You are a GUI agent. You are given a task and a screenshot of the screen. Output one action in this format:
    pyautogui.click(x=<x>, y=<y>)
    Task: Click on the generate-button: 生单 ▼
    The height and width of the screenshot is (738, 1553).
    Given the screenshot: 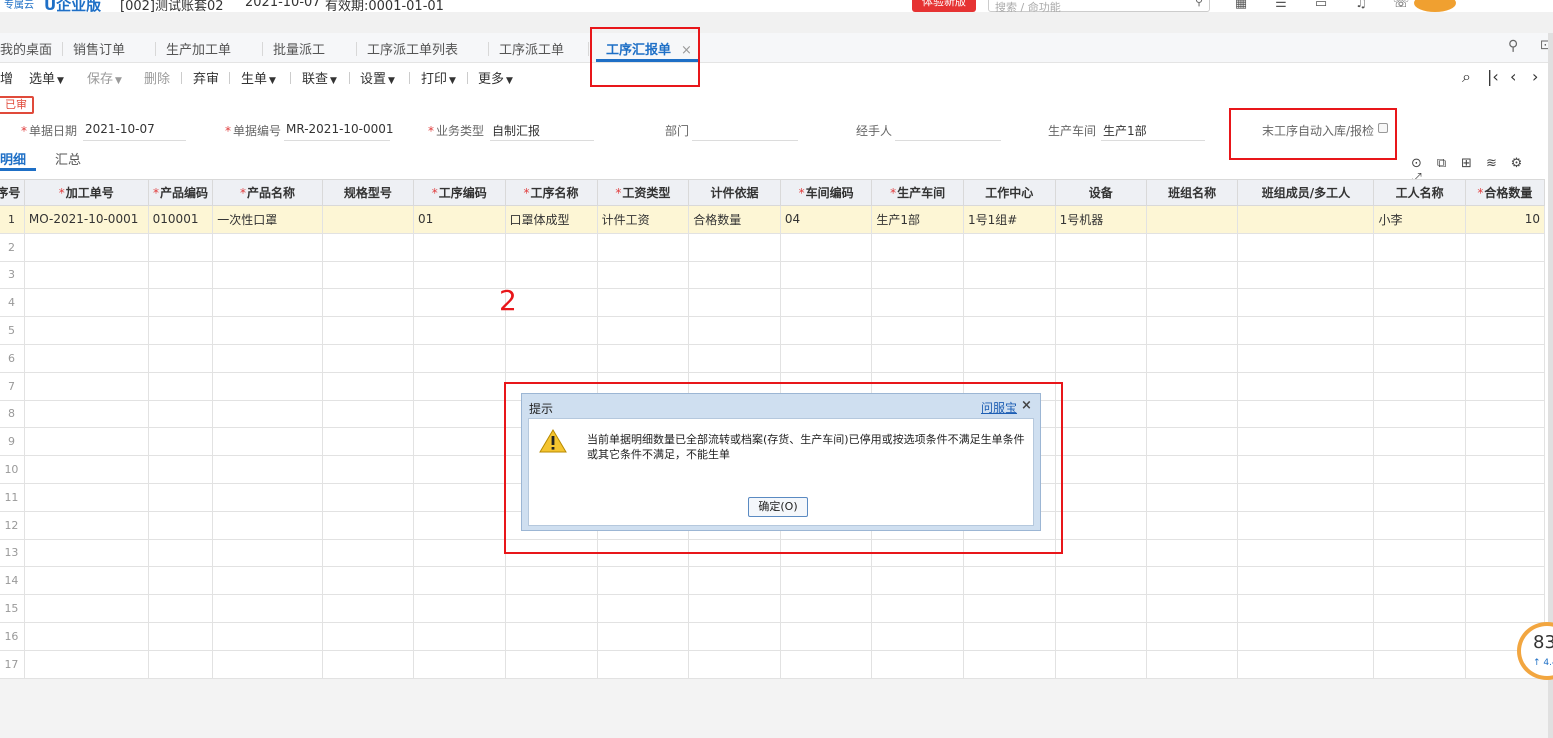 What is the action you would take?
    pyautogui.click(x=258, y=77)
    